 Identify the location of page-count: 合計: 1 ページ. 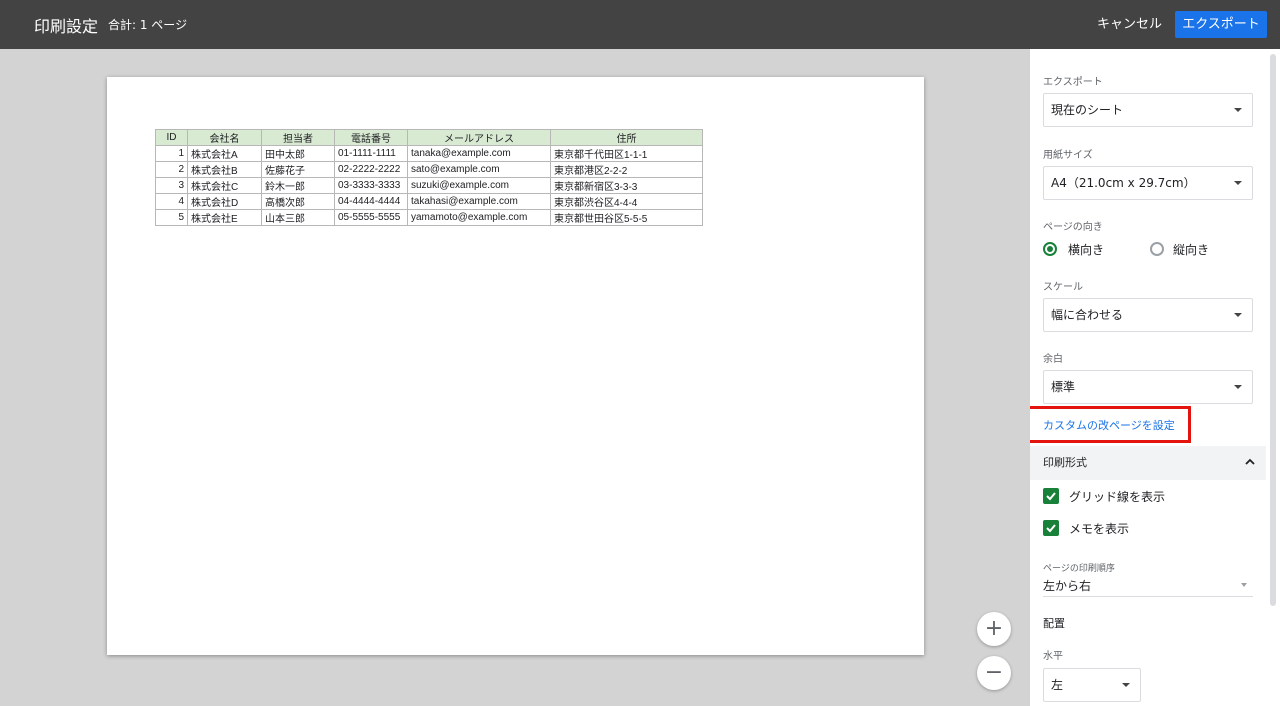
(148, 25).